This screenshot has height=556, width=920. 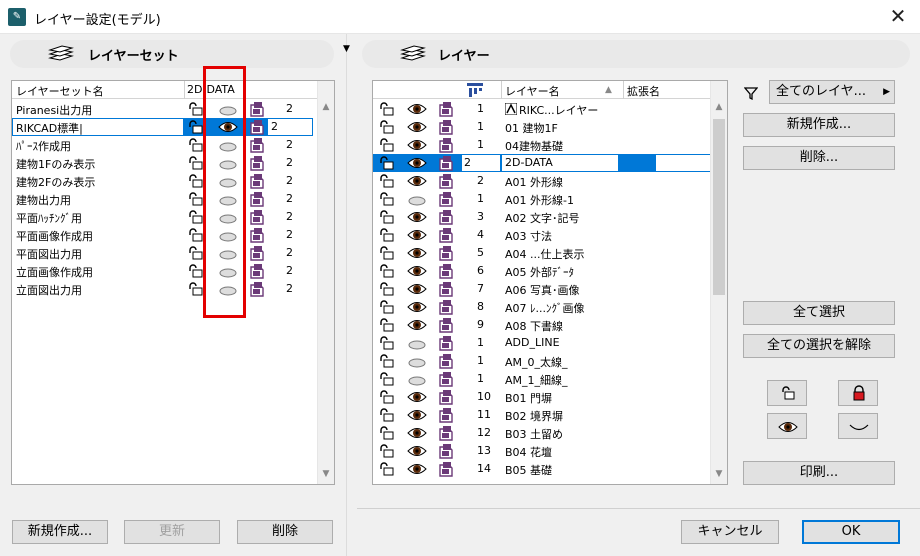 I want to click on layer-row: 8 A07 ﾚ...ﾝｸﾞ画像, so click(x=550, y=307).